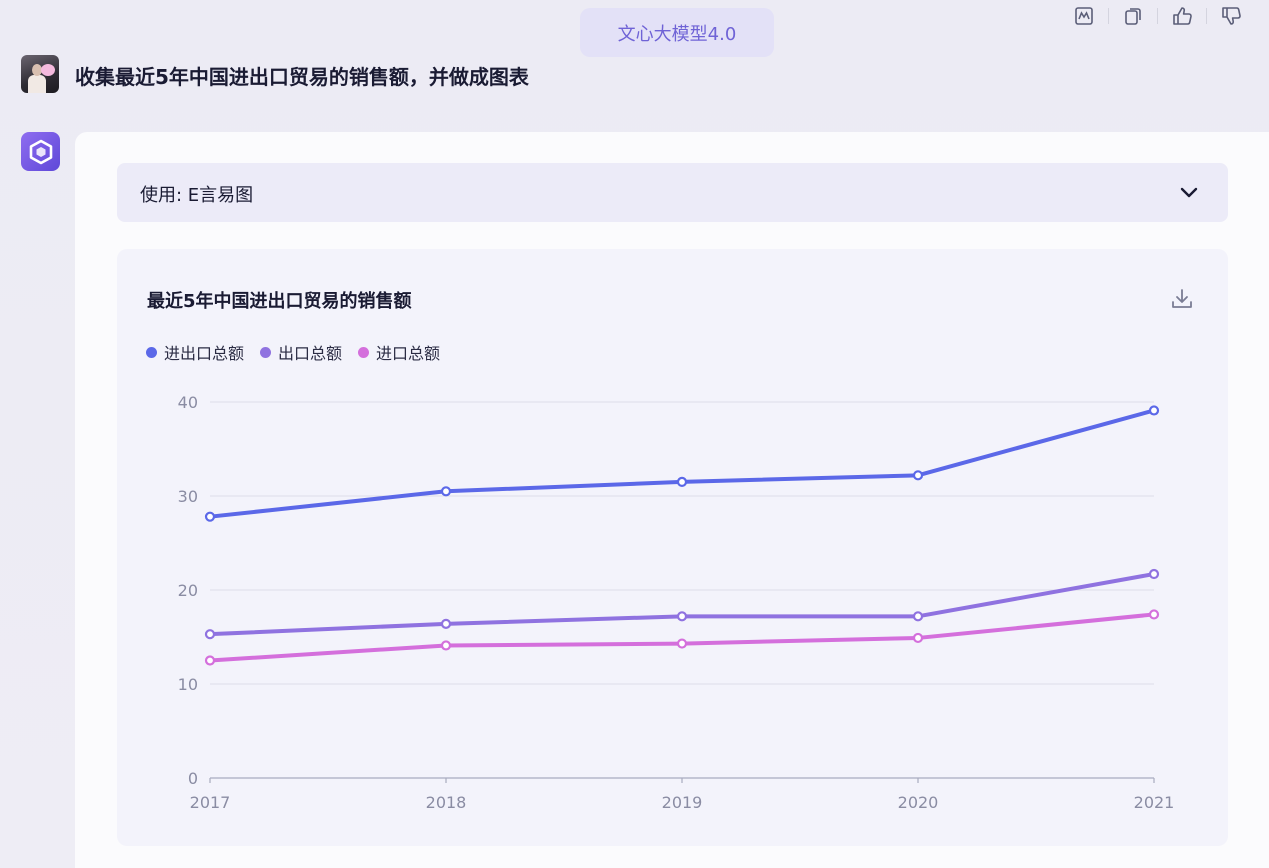 The image size is (1269, 868). I want to click on y-tick-label: 0, so click(193, 778).